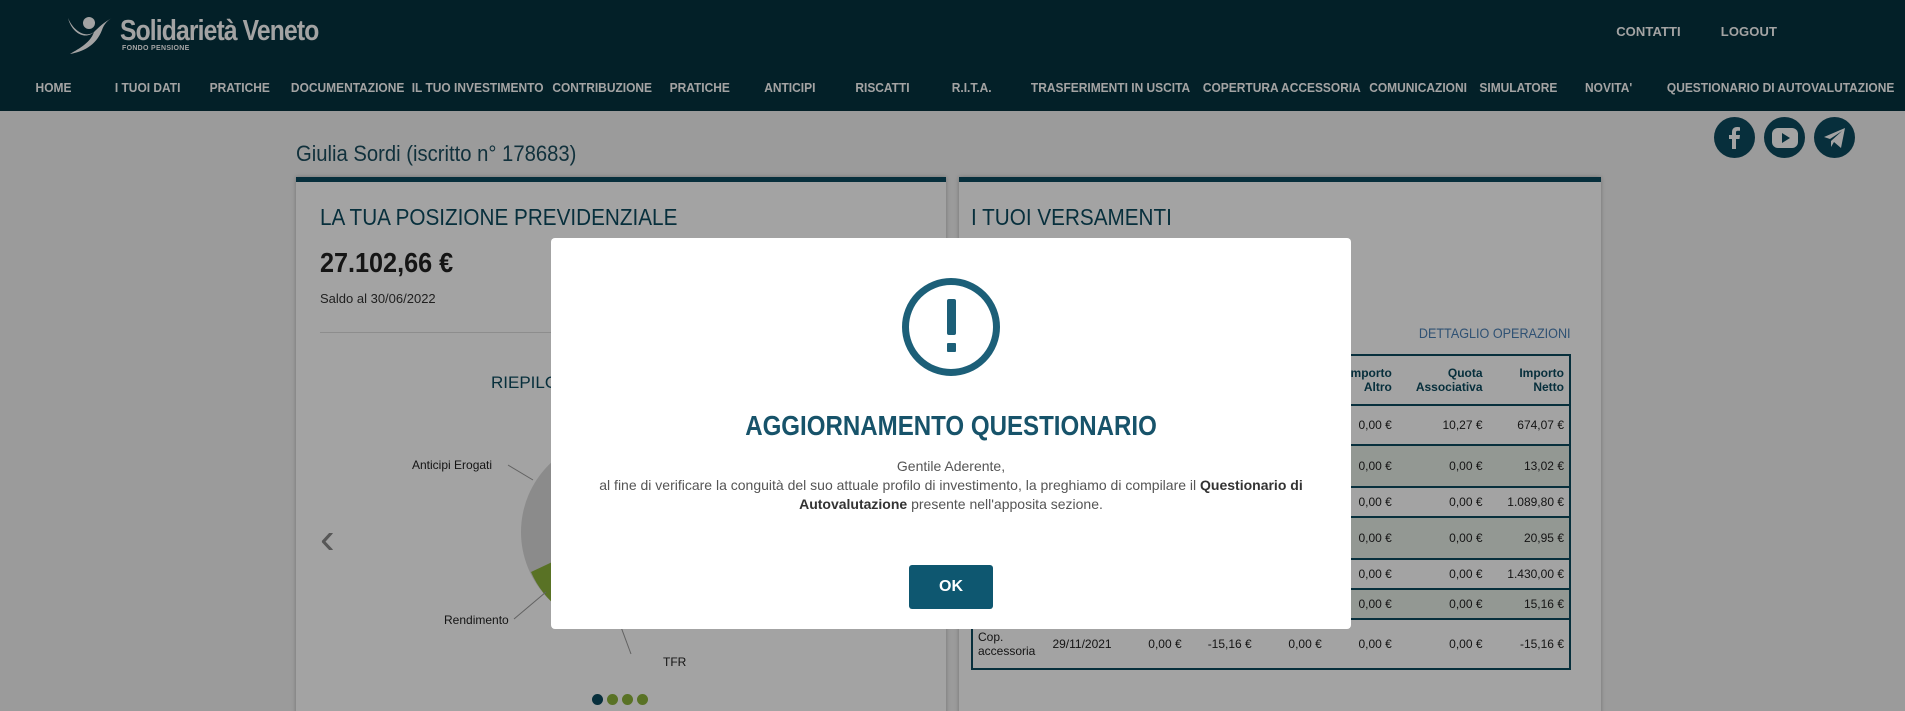  I want to click on exclamation-icon, so click(951, 327).